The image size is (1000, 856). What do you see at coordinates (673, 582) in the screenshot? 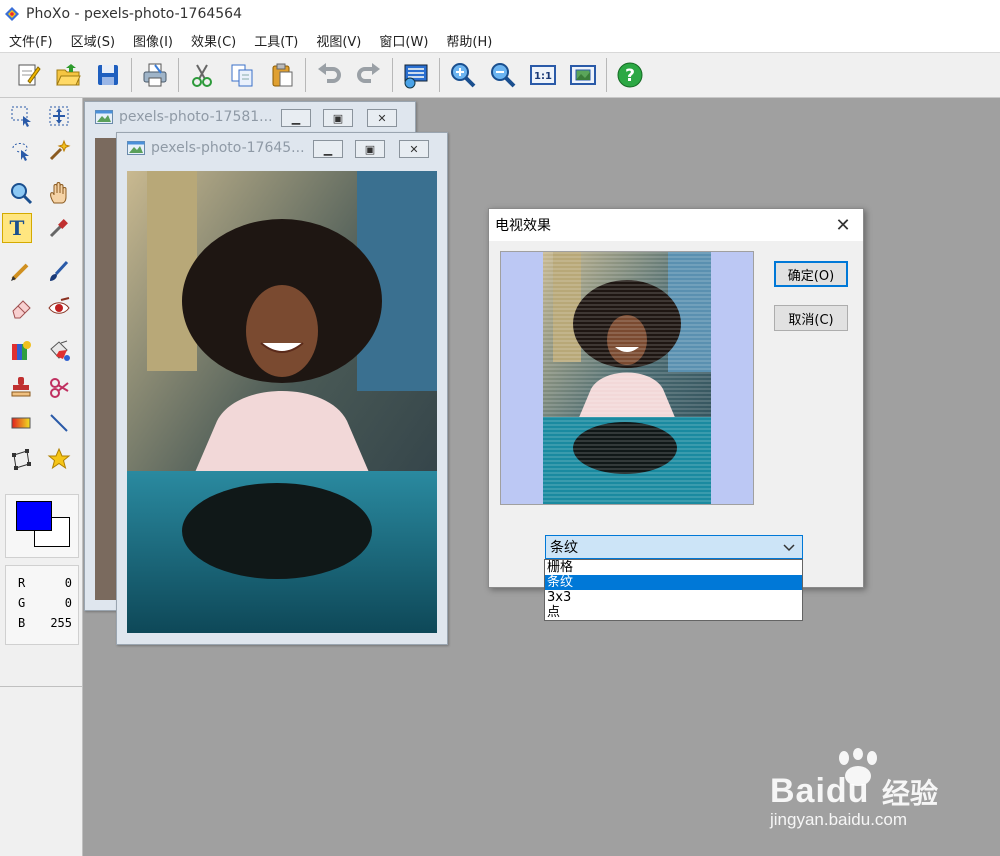
I see `option-stripes: 条纹` at bounding box center [673, 582].